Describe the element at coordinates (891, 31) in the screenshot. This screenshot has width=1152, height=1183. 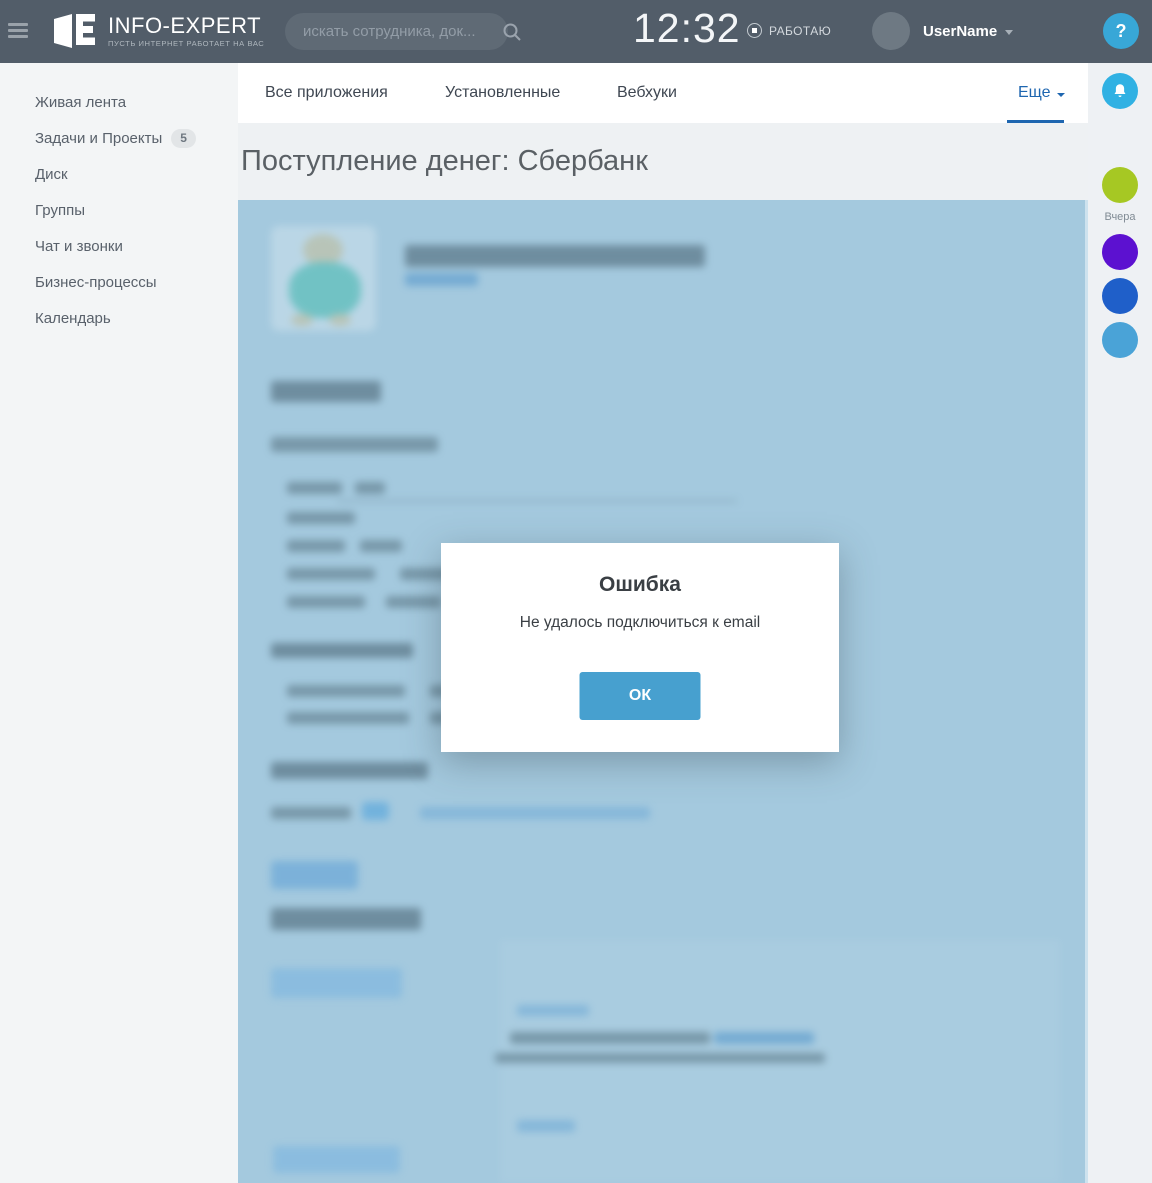
I see `avatar` at that location.